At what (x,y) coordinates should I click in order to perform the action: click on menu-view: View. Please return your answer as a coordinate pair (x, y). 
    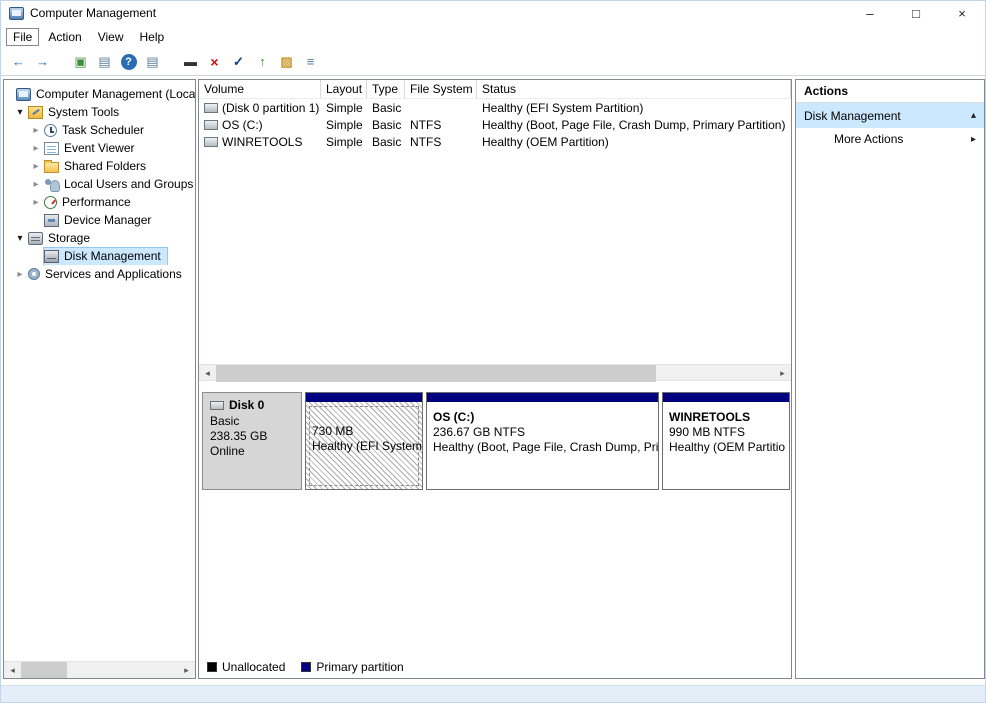
    Looking at the image, I should click on (111, 37).